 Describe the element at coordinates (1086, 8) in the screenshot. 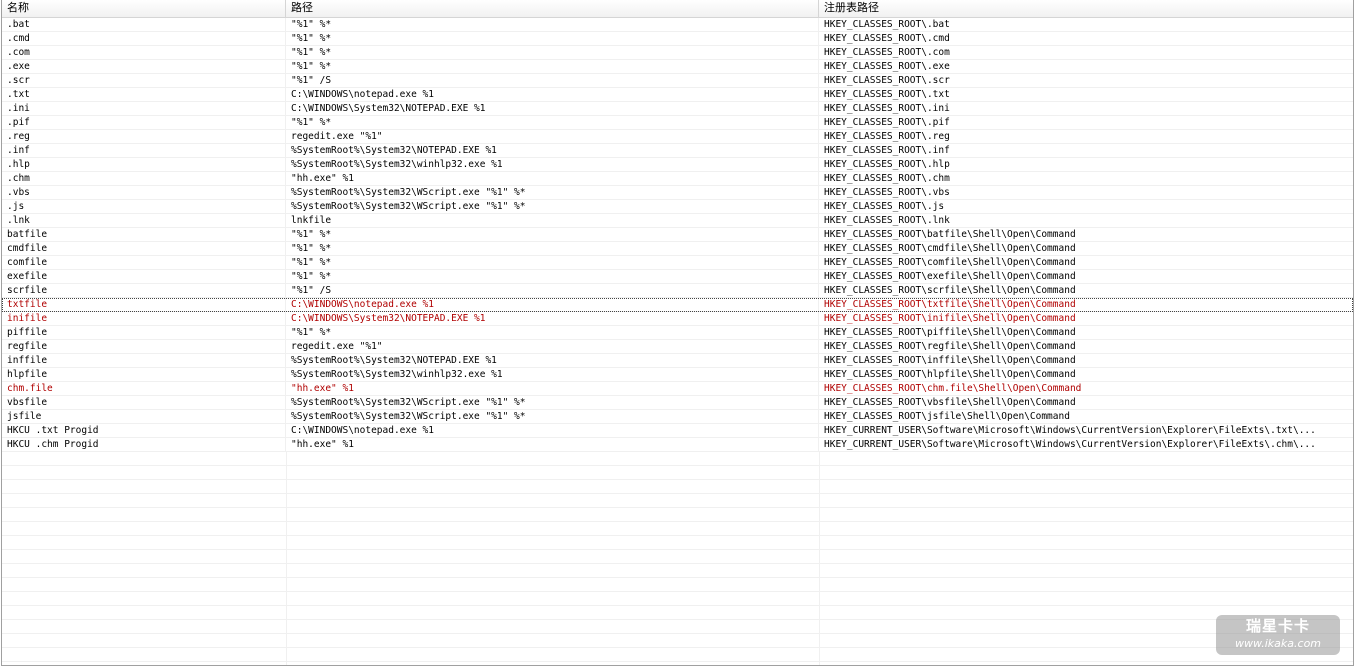

I see `column-header-registry: 注册表路径` at that location.